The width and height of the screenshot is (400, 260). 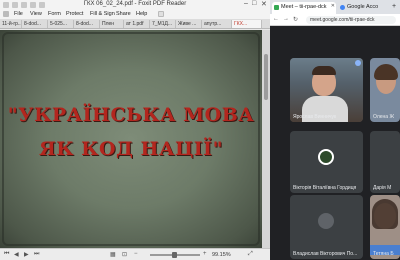 I want to click on zoom-level: 99.15%, so click(x=221, y=255).